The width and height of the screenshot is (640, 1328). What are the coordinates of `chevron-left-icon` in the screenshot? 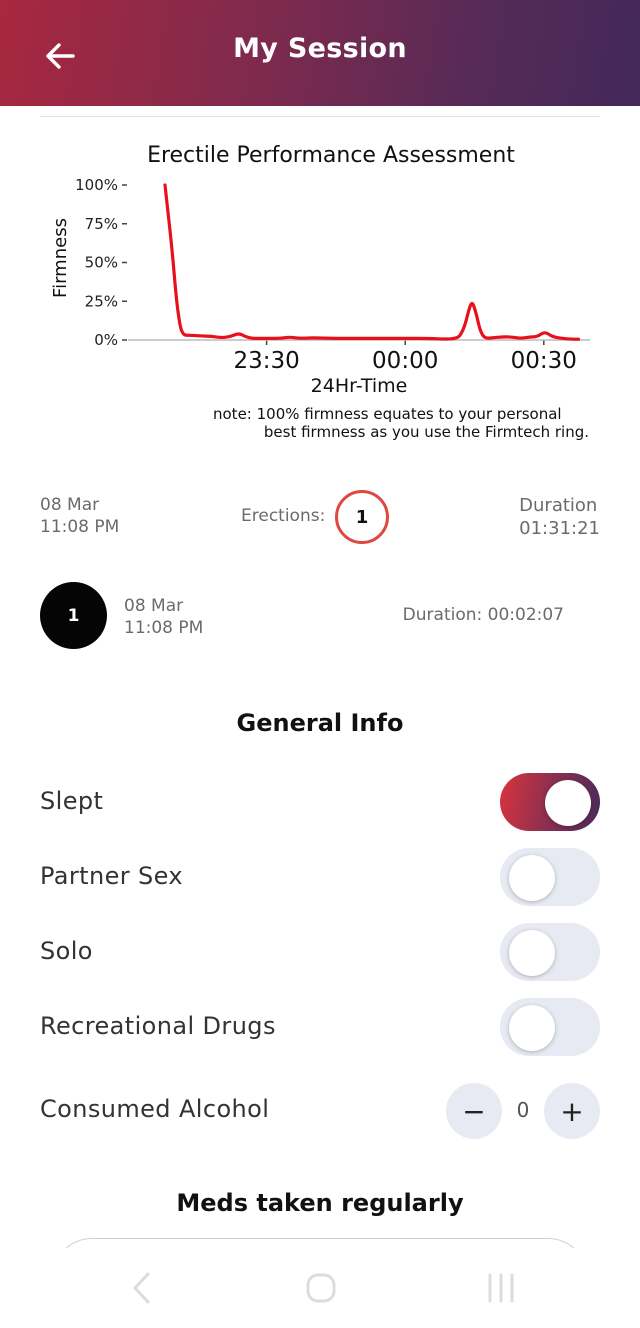 It's located at (141, 1288).